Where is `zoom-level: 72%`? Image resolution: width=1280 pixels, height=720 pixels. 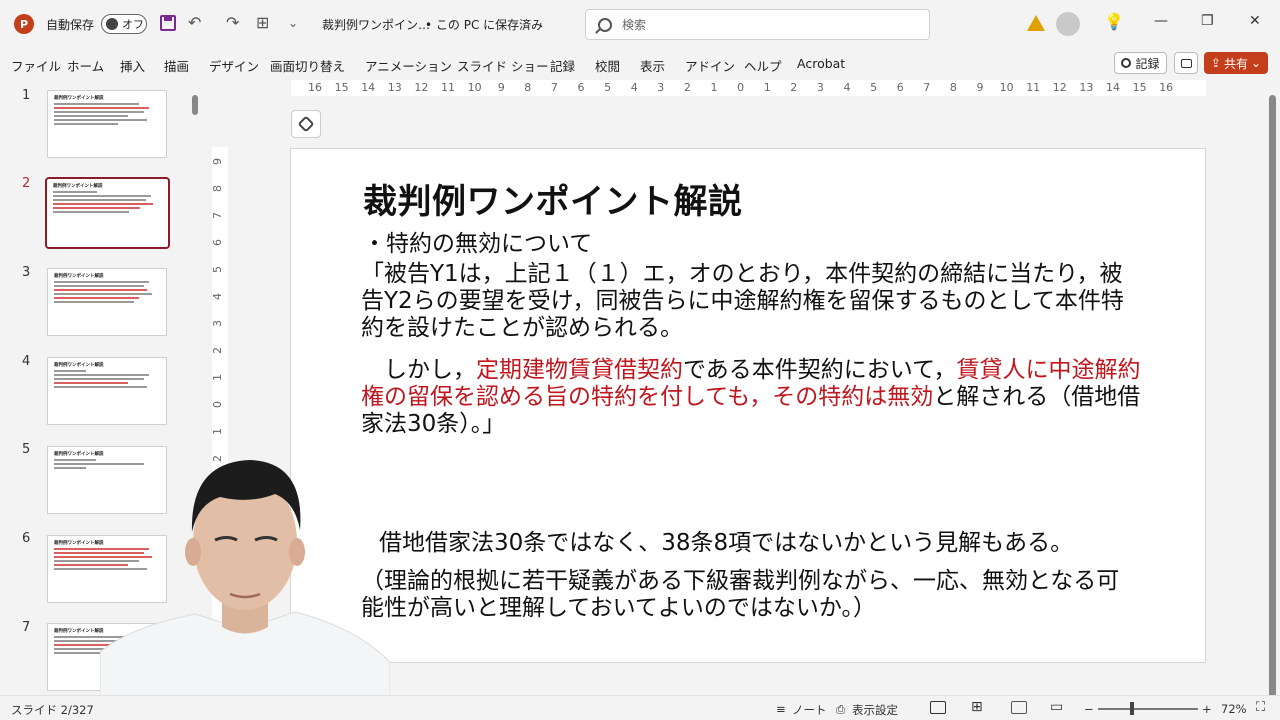
zoom-level: 72% is located at coordinates (1234, 709).